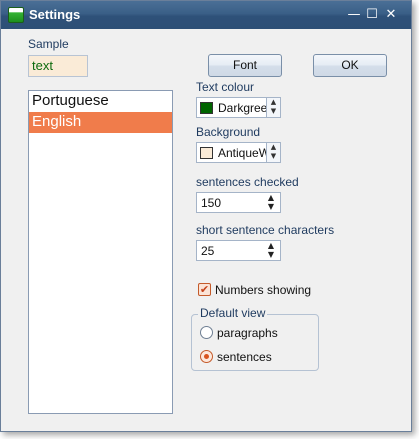 This screenshot has height=439, width=419. Describe the element at coordinates (242, 153) in the screenshot. I see `background-value: AntiqueWhite` at that location.